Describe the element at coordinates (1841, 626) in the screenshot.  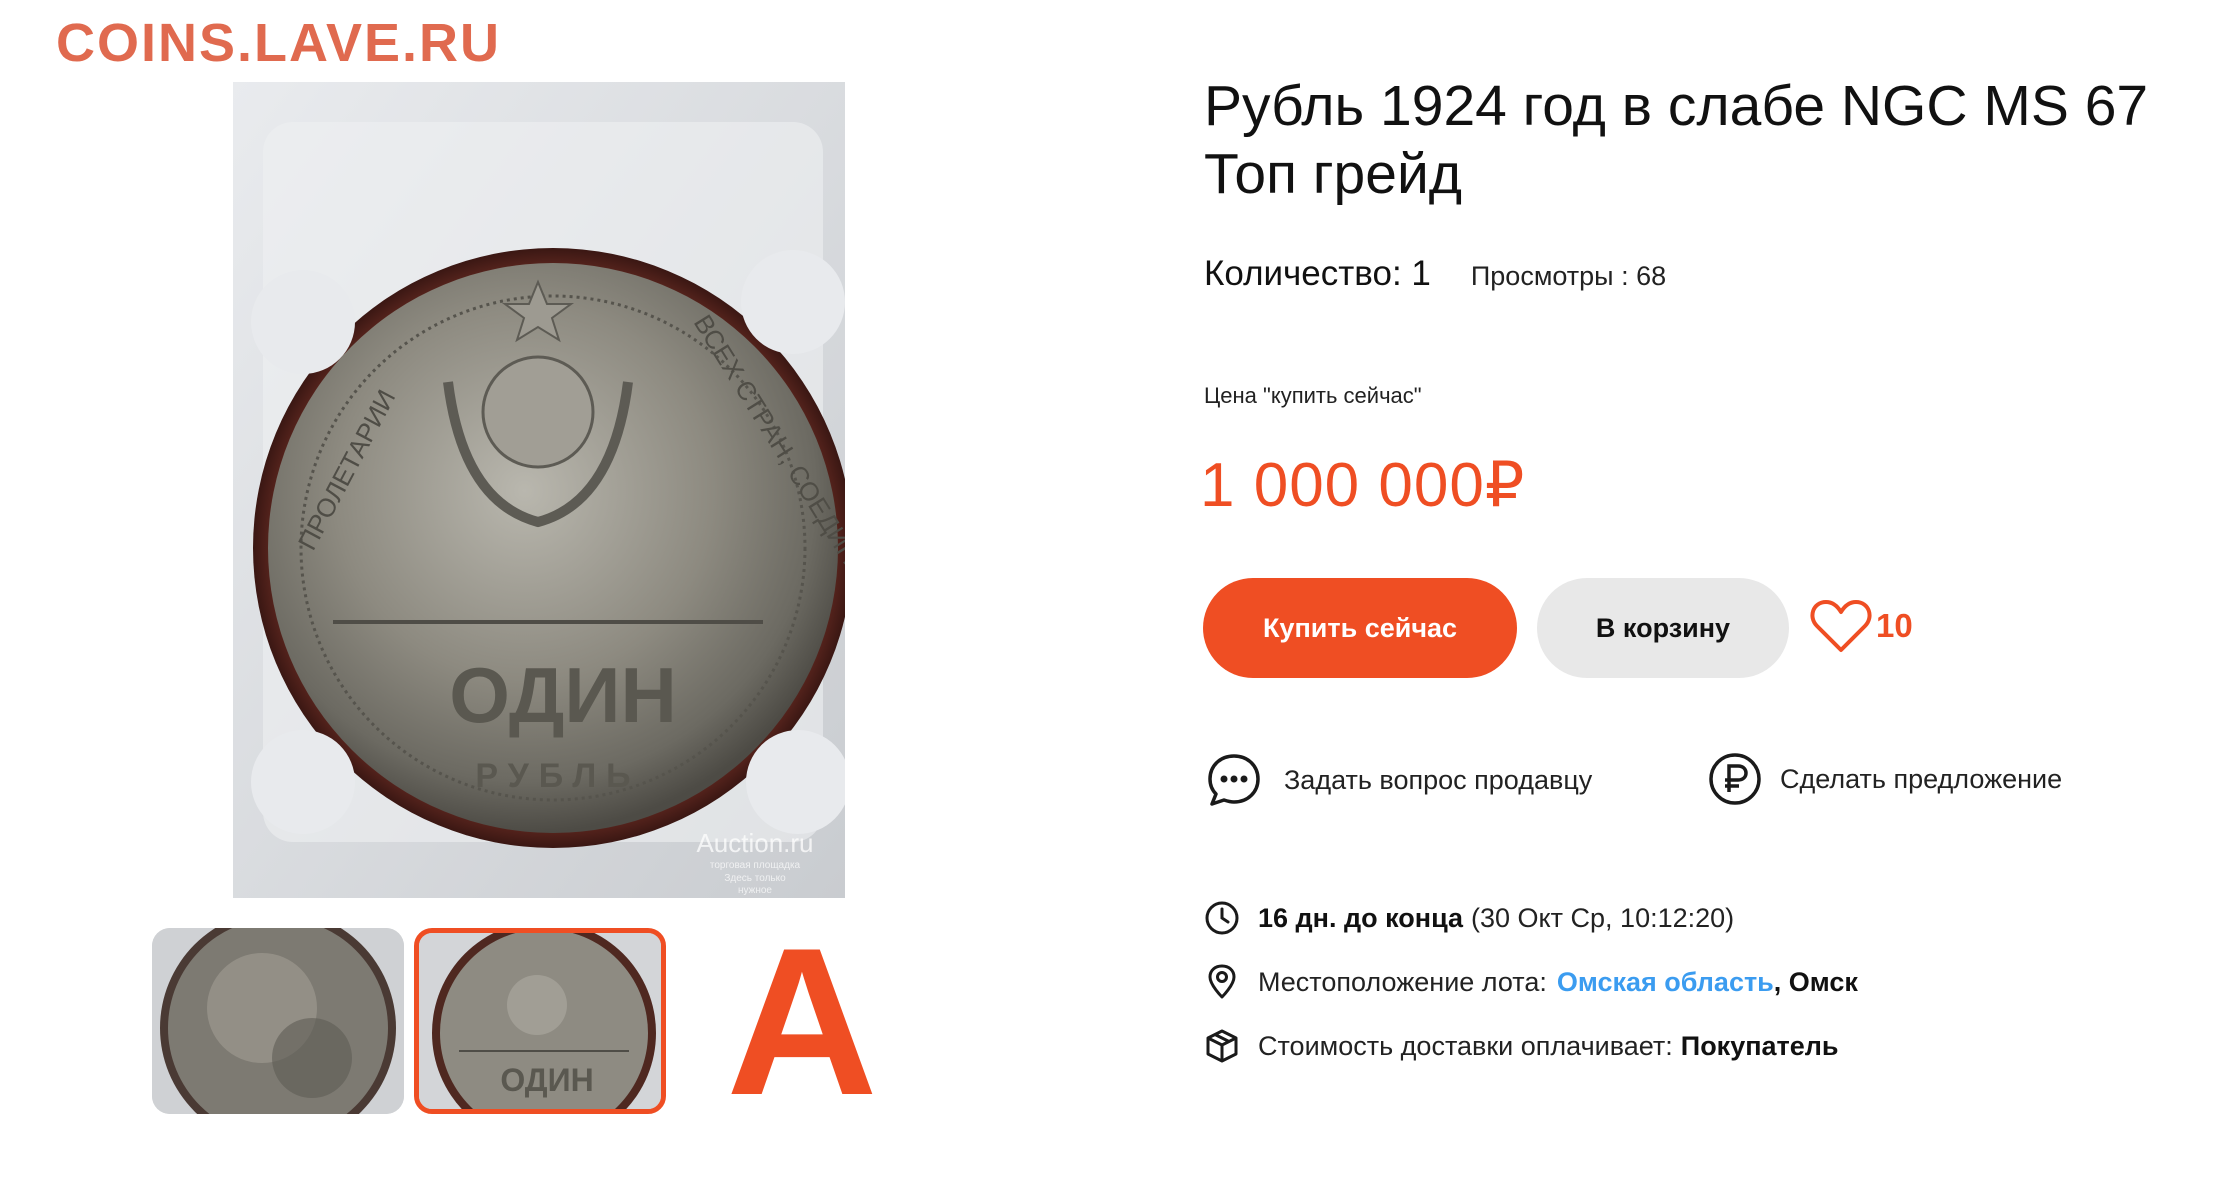
I see `heart-icon` at that location.